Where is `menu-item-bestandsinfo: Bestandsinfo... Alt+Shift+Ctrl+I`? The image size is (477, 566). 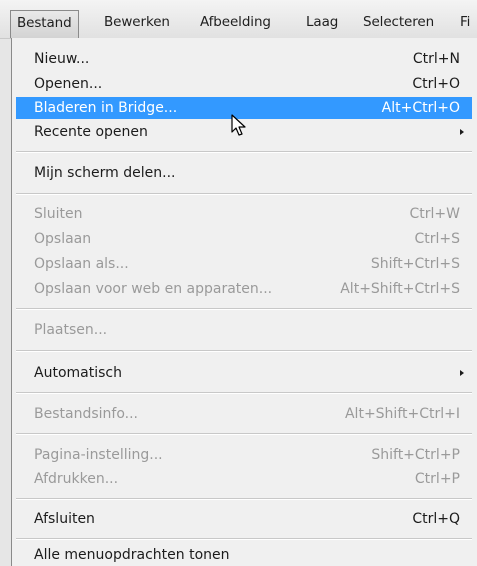
menu-item-bestandsinfo: Bestandsinfo... Alt+Shift+Ctrl+I is located at coordinates (244, 414).